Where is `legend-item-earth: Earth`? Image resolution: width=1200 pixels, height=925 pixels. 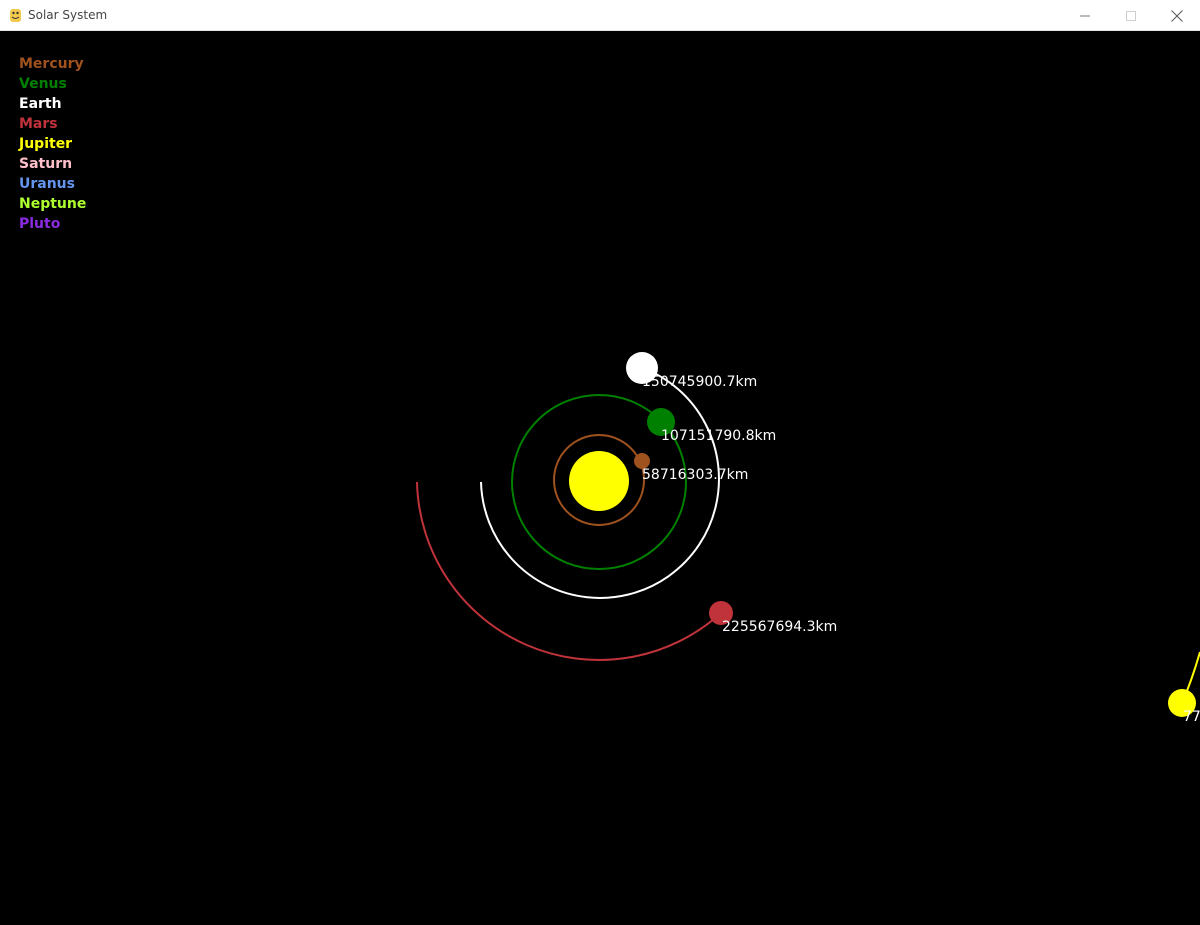
legend-item-earth: Earth is located at coordinates (40, 104).